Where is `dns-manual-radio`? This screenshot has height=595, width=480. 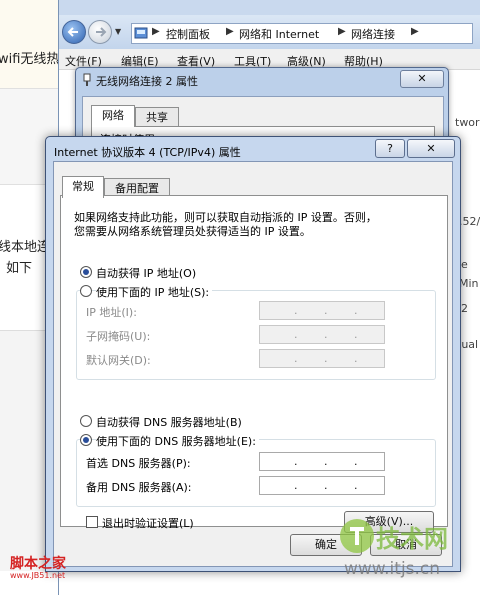
dns-manual-radio is located at coordinates (86, 440).